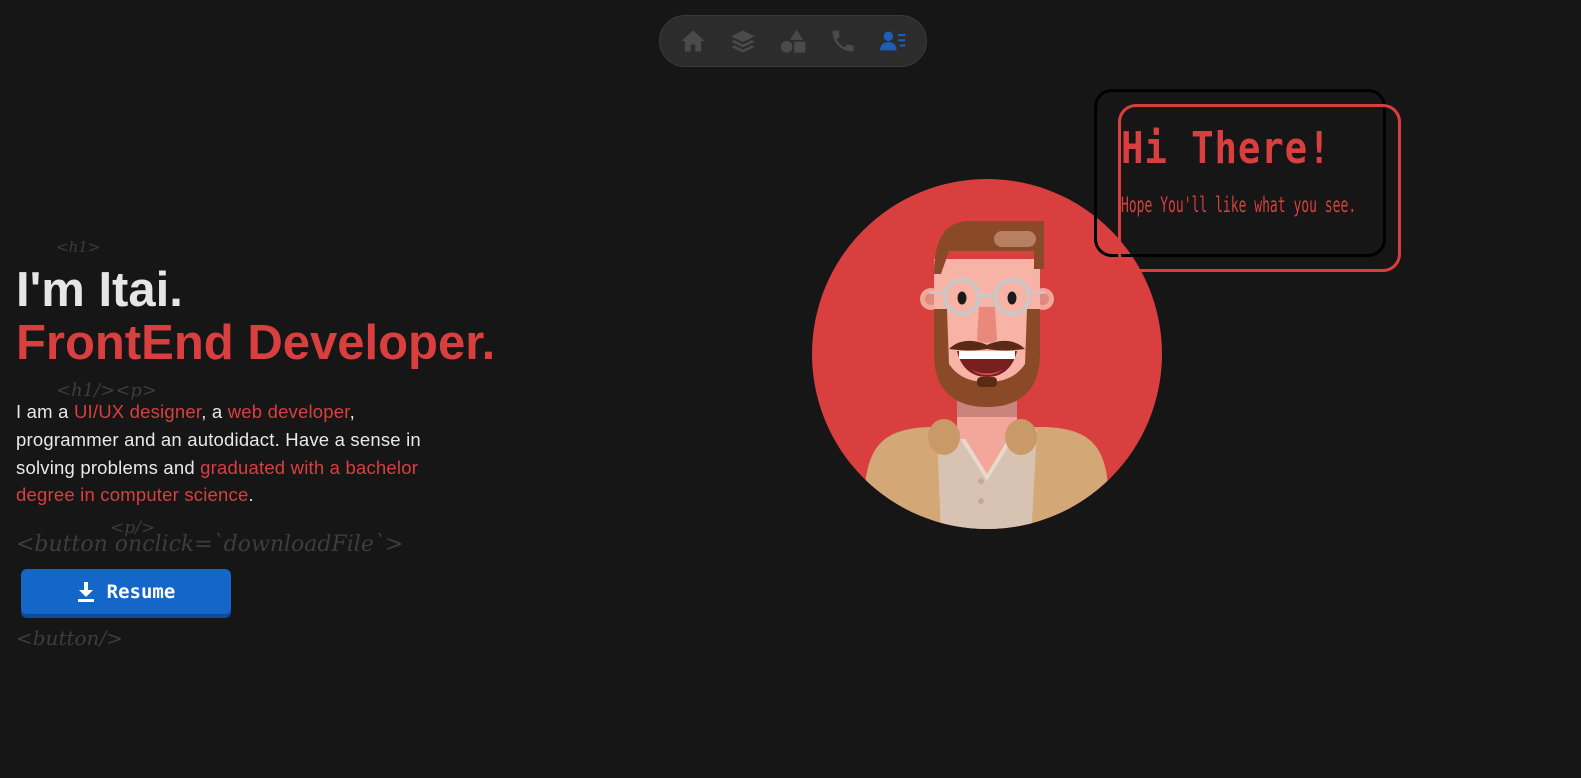  Describe the element at coordinates (85, 591) in the screenshot. I see `download-icon` at that location.